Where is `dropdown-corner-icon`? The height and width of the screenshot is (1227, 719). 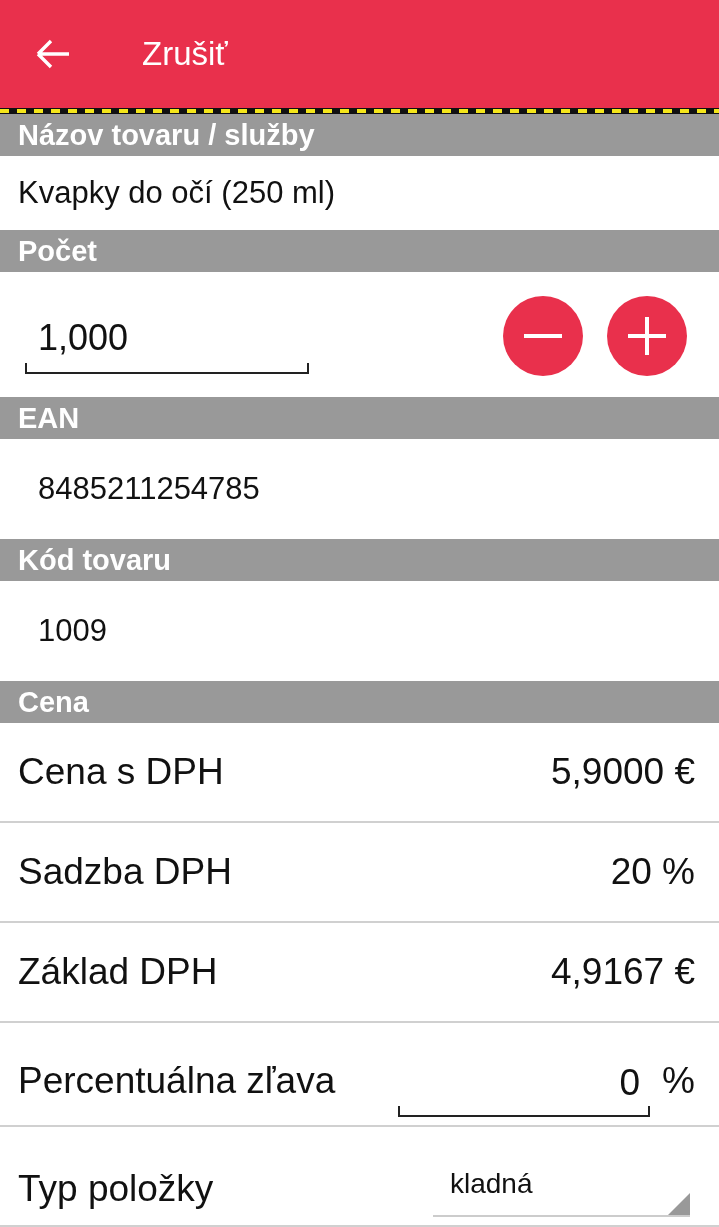 dropdown-corner-icon is located at coordinates (679, 1204).